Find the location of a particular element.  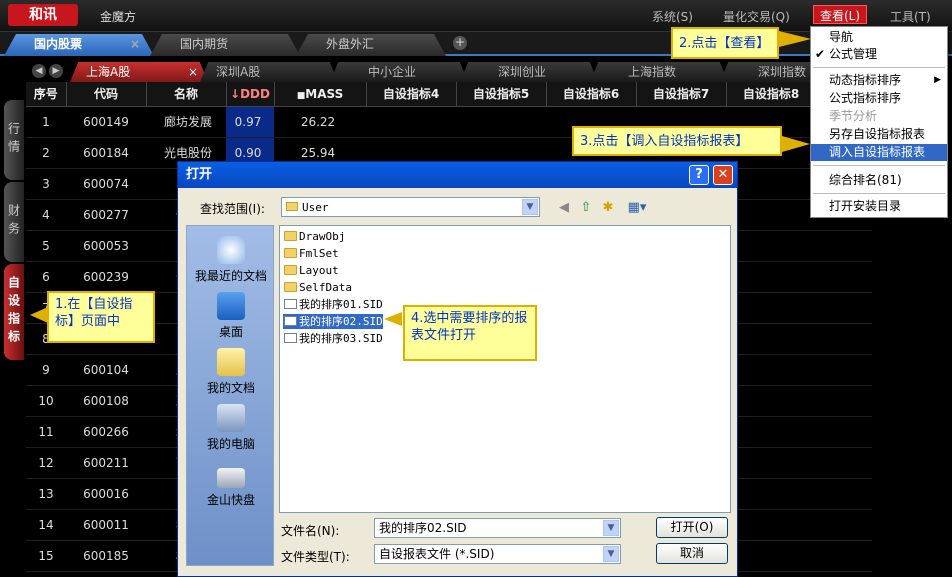

col-header-custom4: 自设指标4 is located at coordinates (411, 94).